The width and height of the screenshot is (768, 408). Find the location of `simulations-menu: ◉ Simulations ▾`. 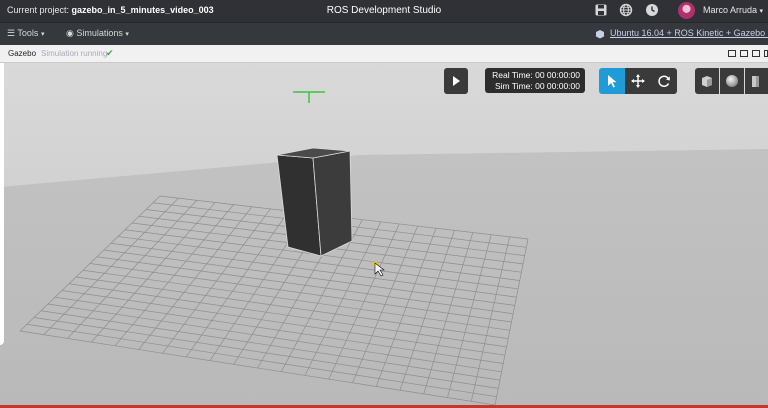

simulations-menu: ◉ Simulations ▾ is located at coordinates (97, 33).